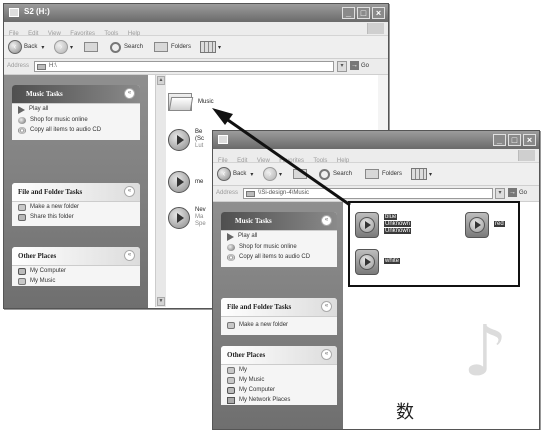 Image resolution: width=542 pixels, height=430 pixels. Describe the element at coordinates (76, 219) in the screenshot. I see `share-folder-link: Share this folder` at that location.